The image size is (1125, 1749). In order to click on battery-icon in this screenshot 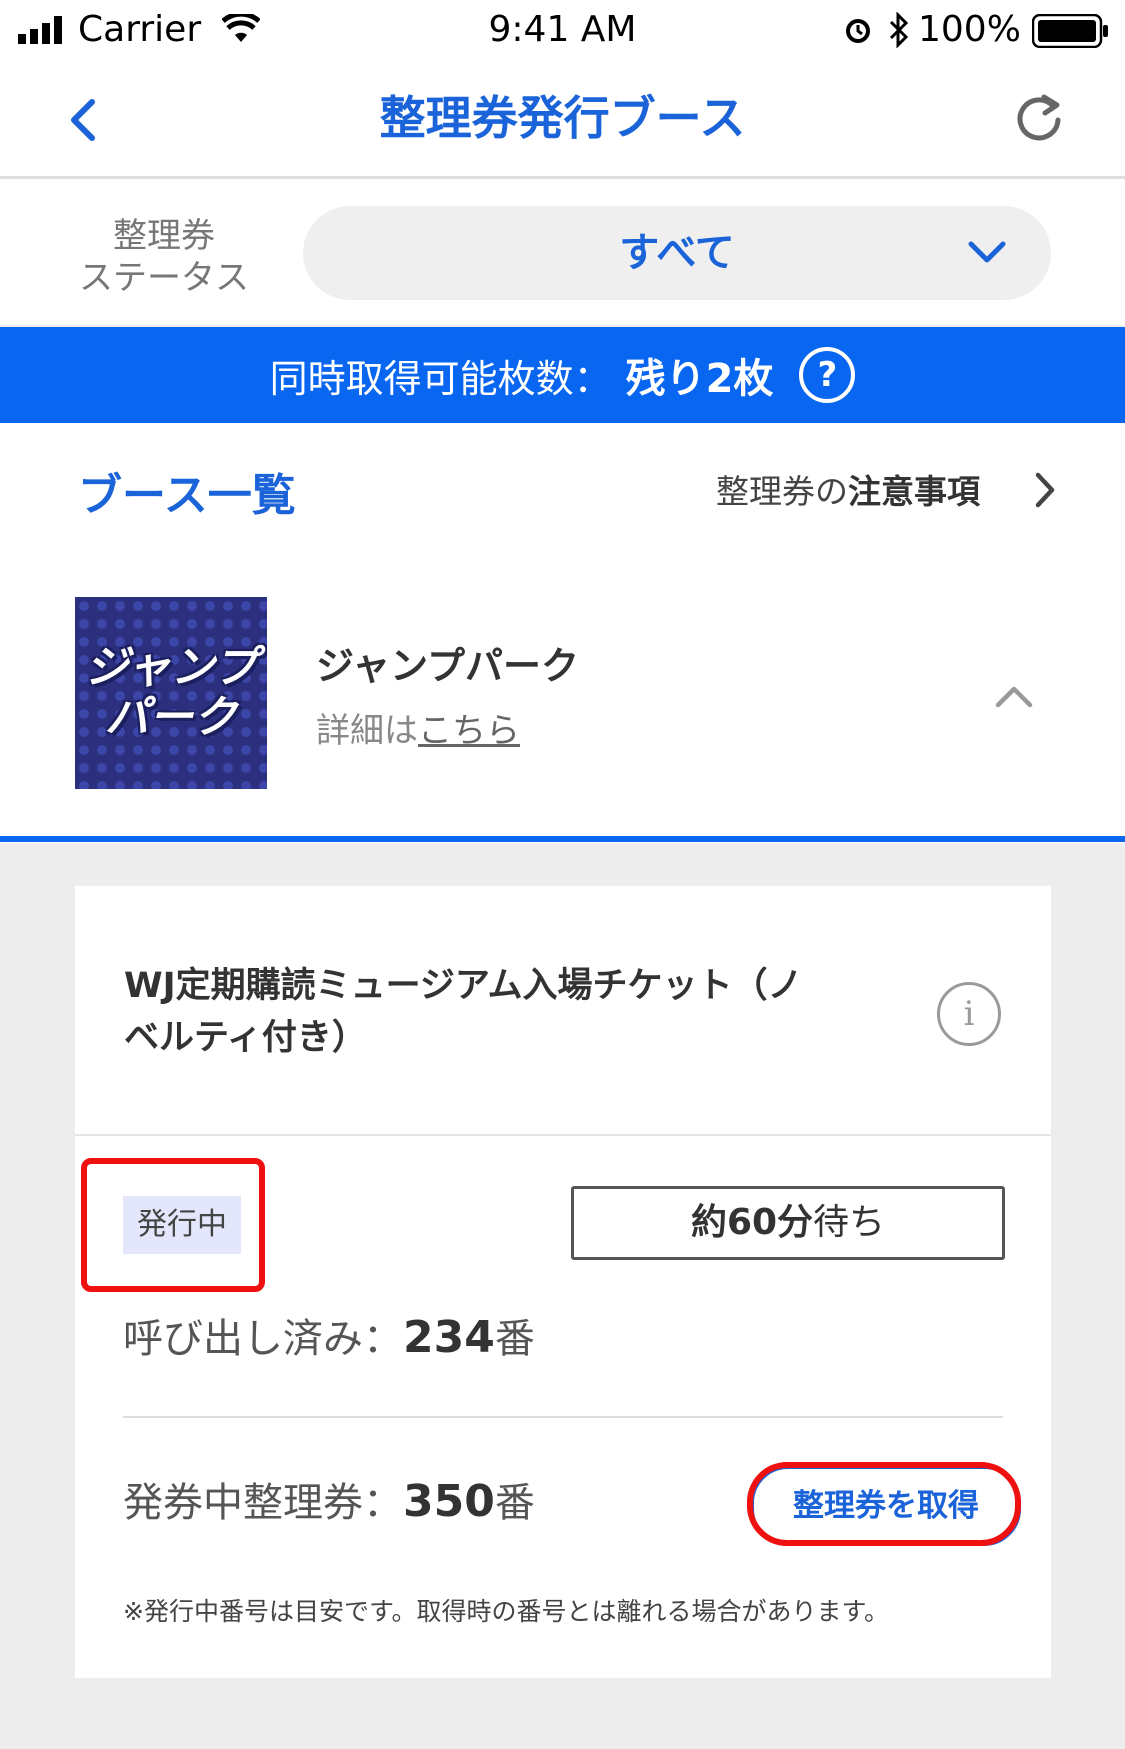, I will do `click(1070, 31)`.